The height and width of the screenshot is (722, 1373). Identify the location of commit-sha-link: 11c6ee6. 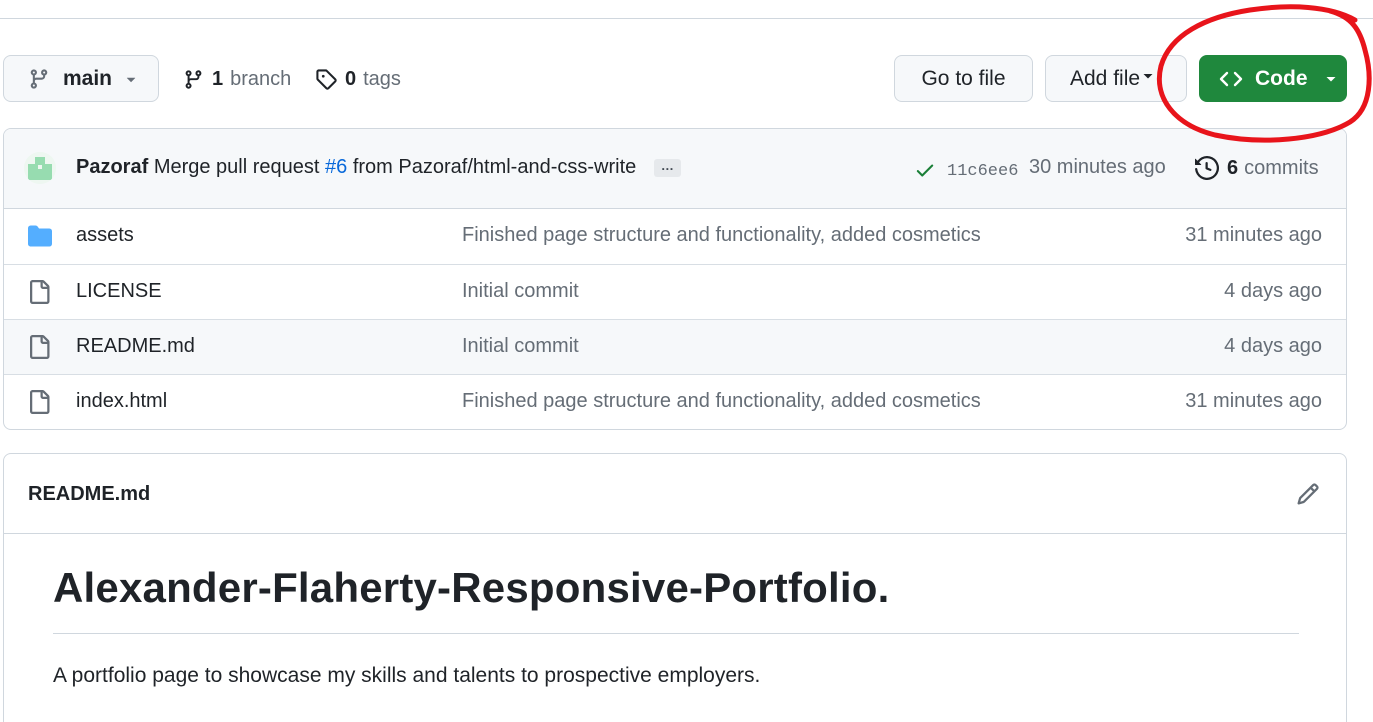
(982, 171).